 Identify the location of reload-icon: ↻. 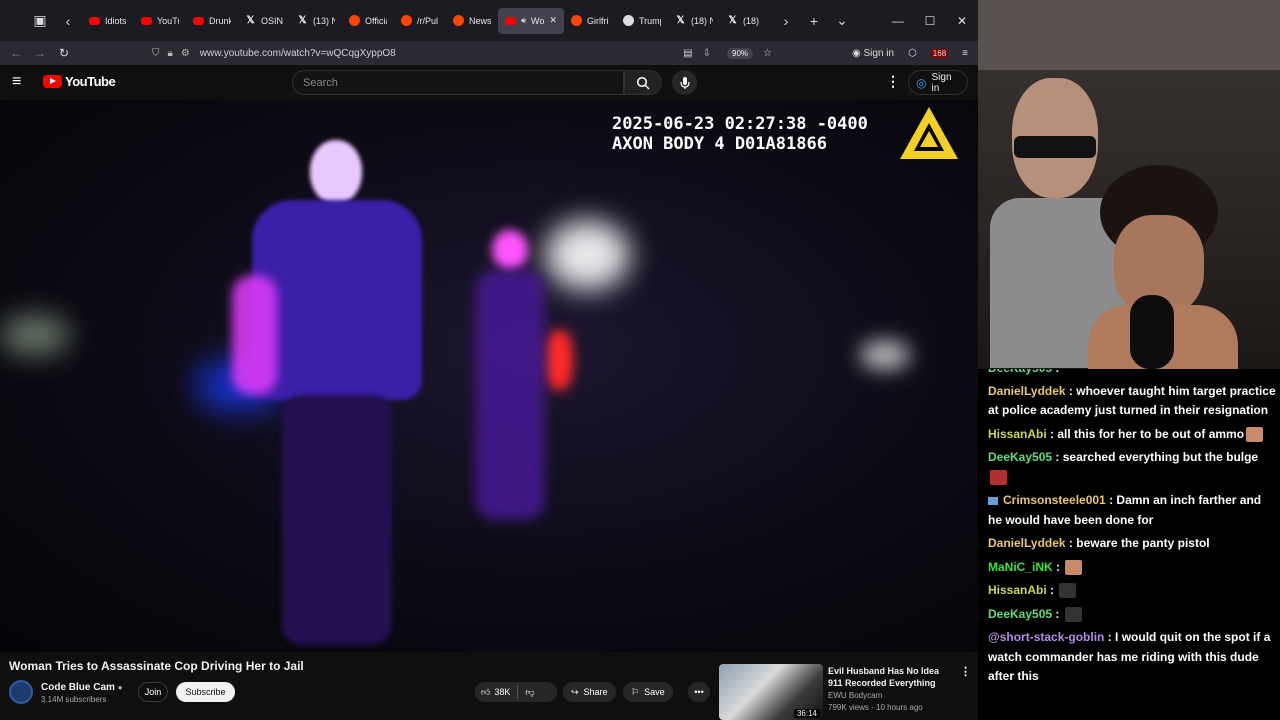
(64, 53).